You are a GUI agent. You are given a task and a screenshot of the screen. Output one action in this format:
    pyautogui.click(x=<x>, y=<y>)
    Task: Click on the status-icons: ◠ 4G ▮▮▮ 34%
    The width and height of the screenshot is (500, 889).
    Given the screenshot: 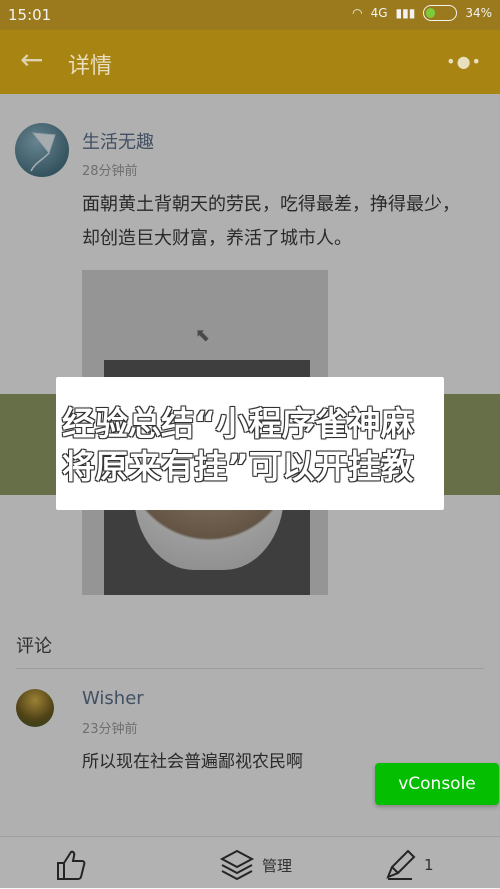 What is the action you would take?
    pyautogui.click(x=422, y=13)
    